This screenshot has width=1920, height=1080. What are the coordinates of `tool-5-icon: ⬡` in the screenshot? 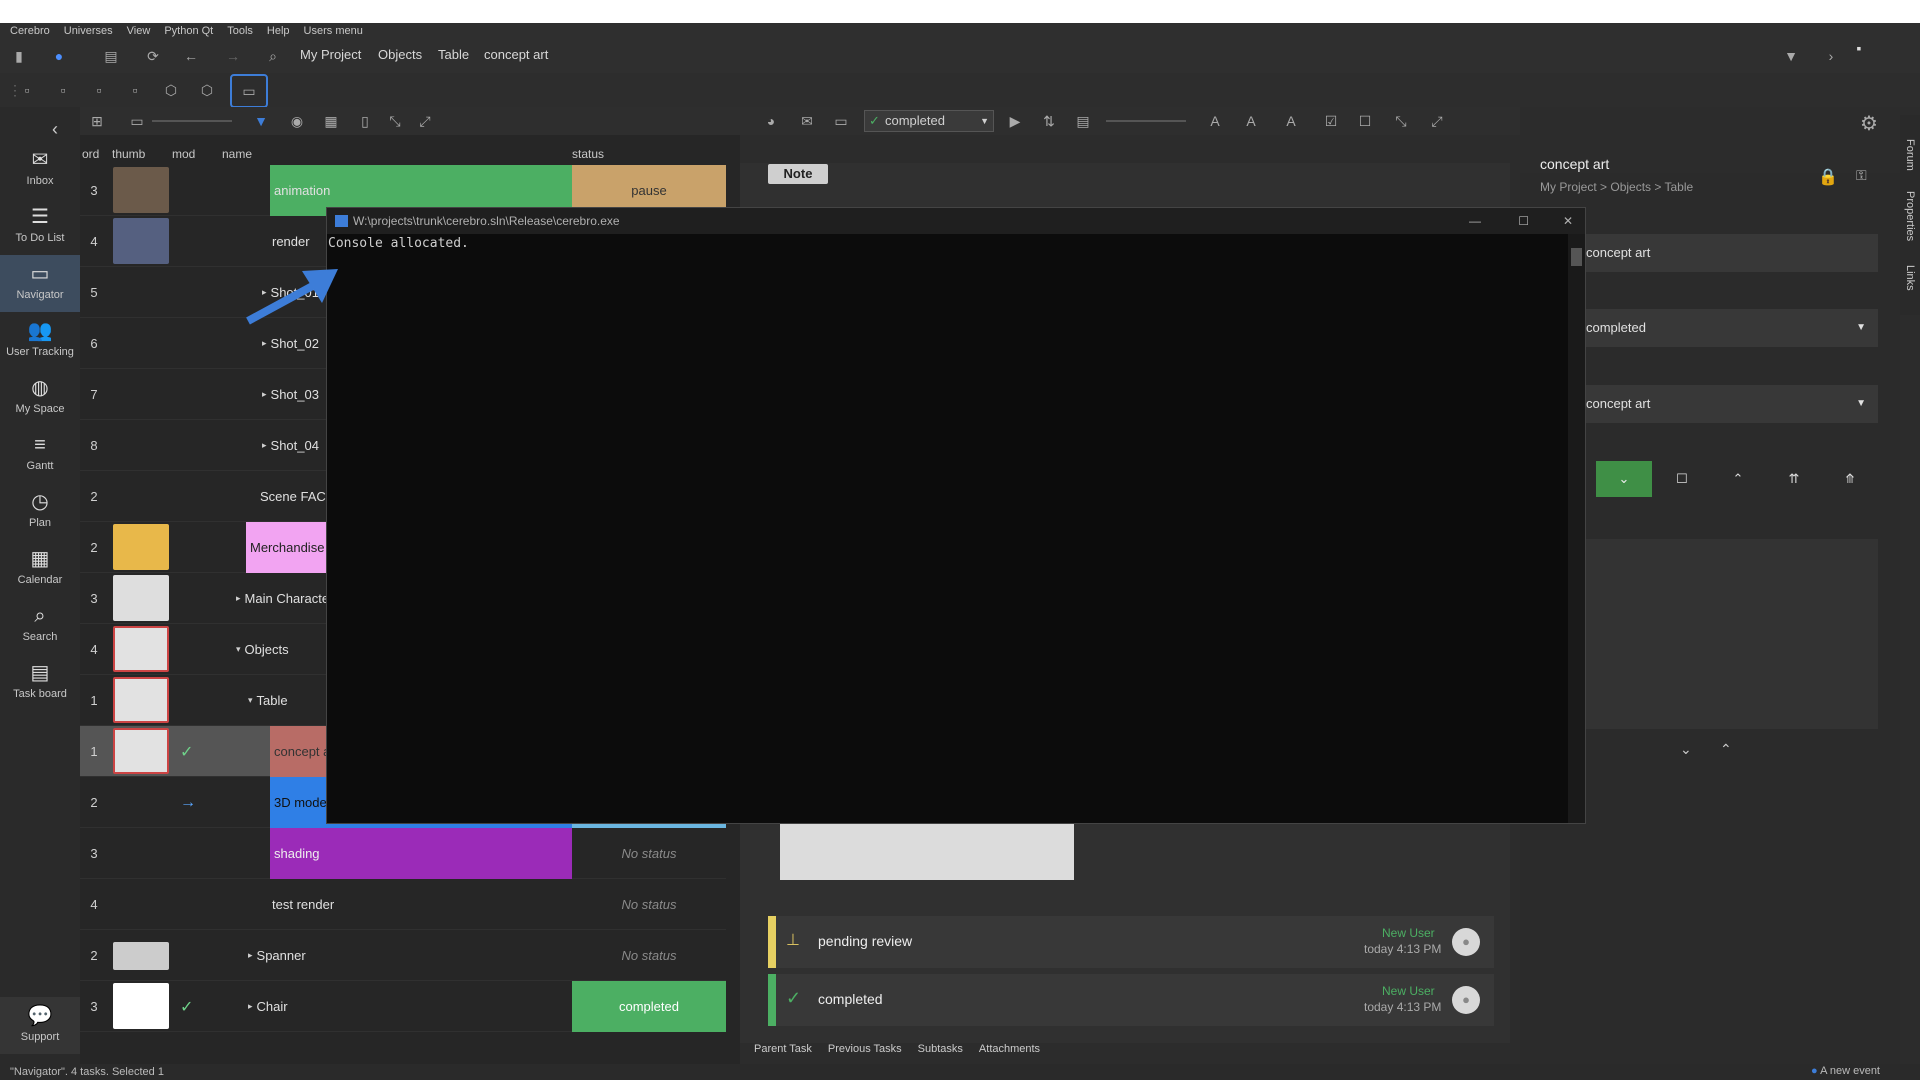 It's located at (171, 90).